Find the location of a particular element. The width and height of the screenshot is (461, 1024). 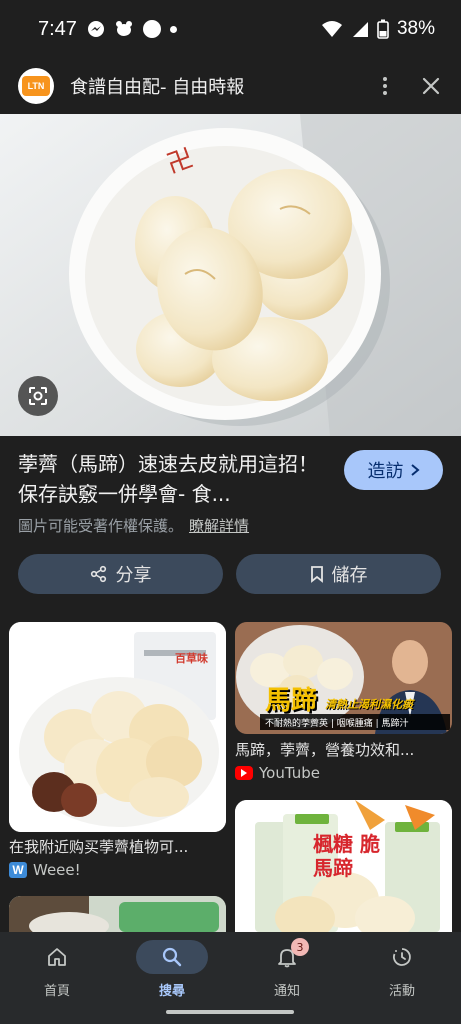

viewer-header: LTN 食譜自由配- 自由時報 is located at coordinates (230, 86).